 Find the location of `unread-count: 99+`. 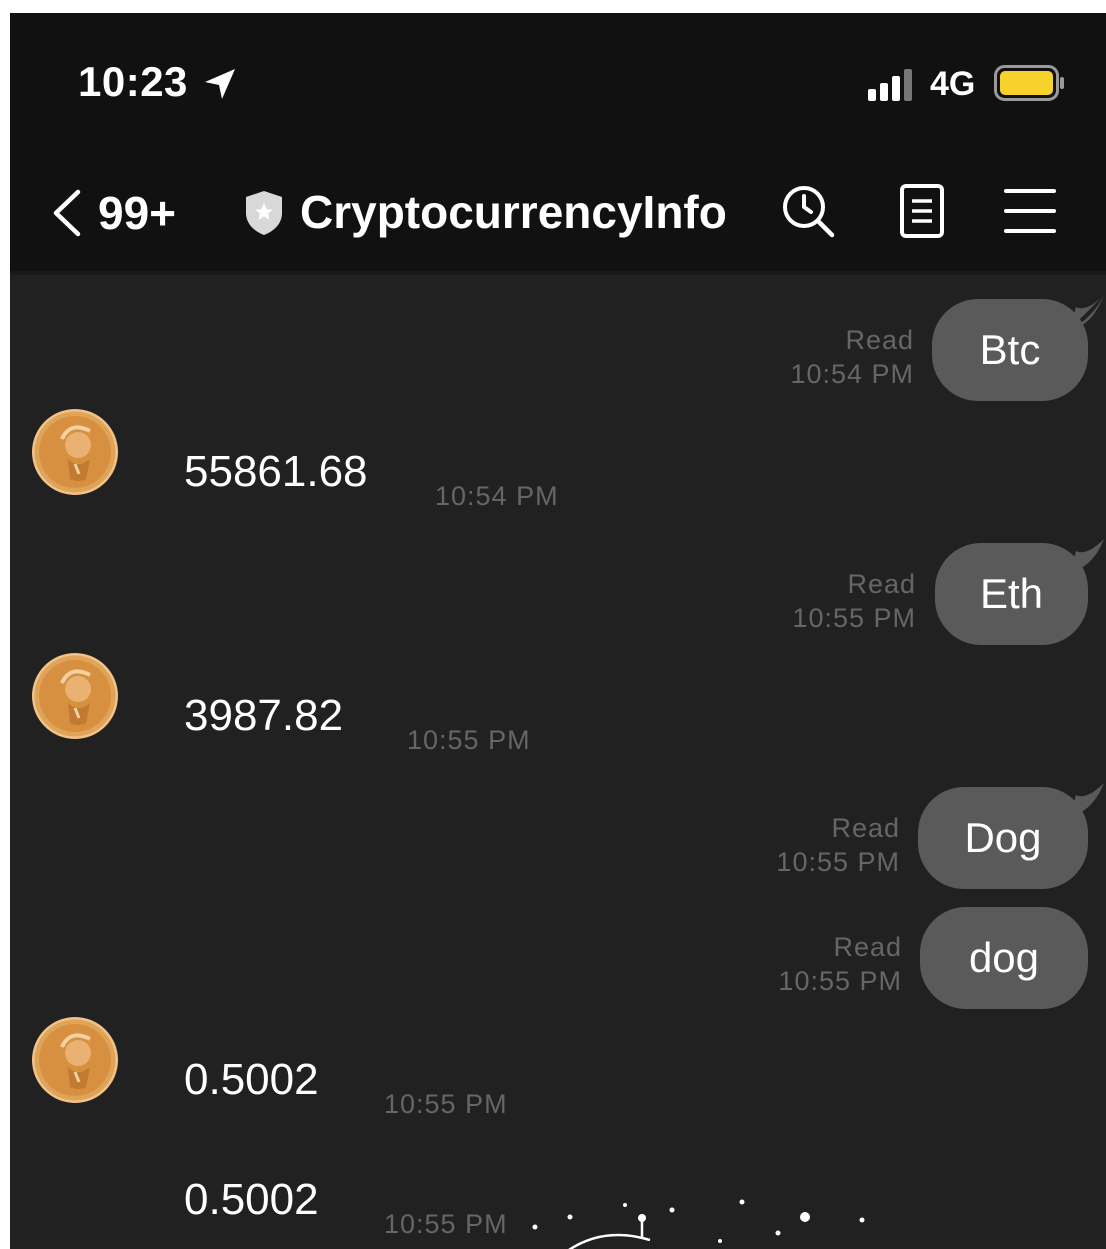

unread-count: 99+ is located at coordinates (137, 213).